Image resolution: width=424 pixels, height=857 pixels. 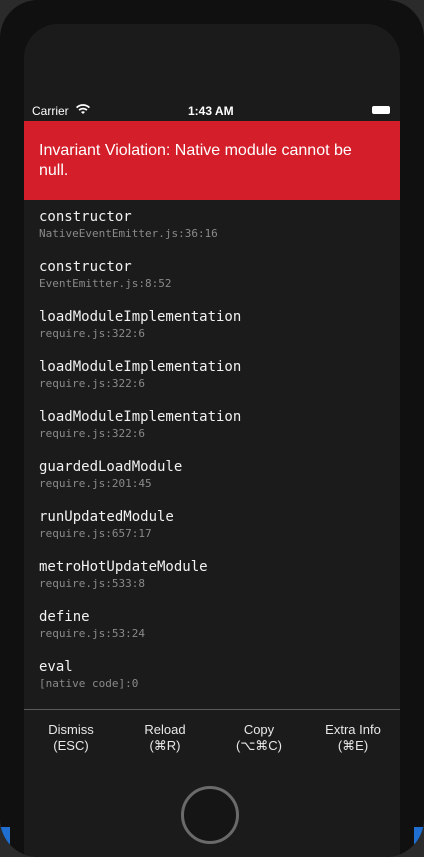 I want to click on frame-method: metroHotUpdateModule, so click(x=123, y=567).